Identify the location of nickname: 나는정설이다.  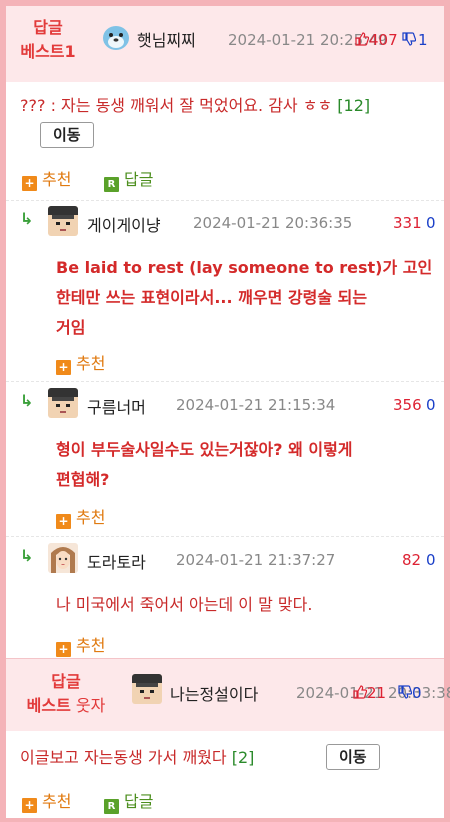
(214, 693).